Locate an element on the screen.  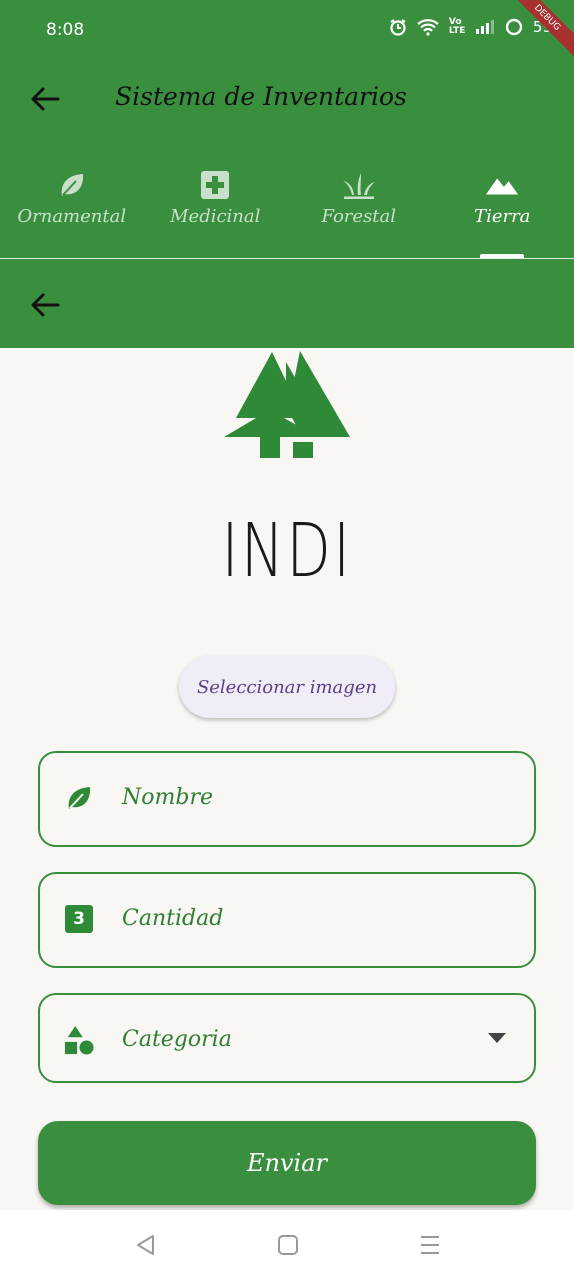
back-button is located at coordinates (45, 99).